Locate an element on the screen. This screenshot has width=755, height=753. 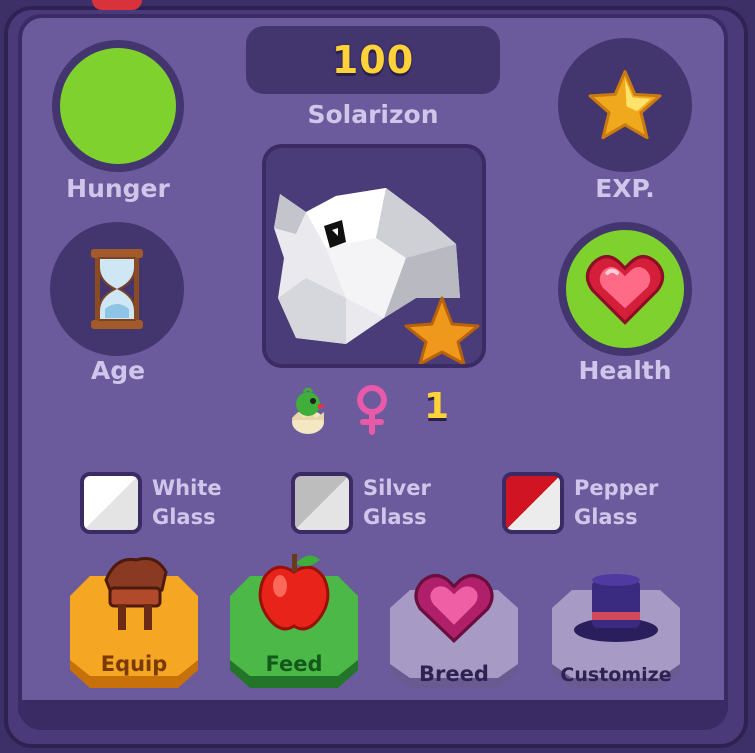
customize-label: Customize is located at coordinates (616, 675).